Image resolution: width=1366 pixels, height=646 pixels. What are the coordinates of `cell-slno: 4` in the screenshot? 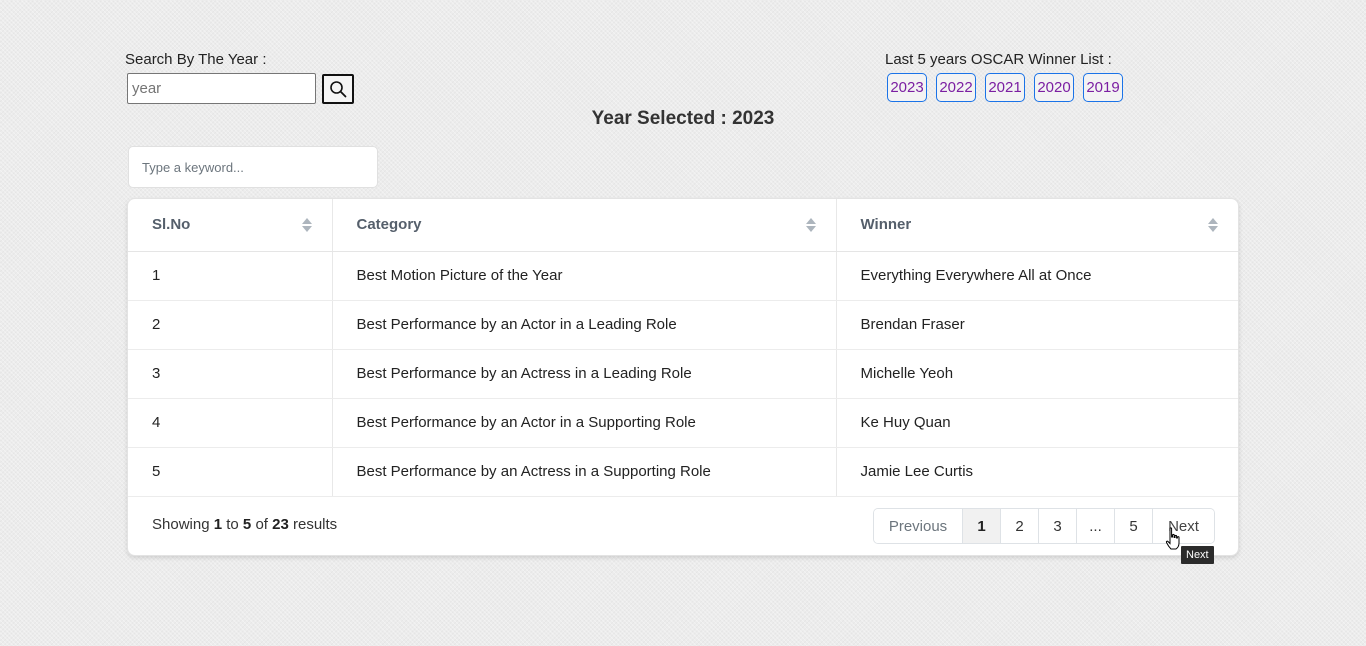 It's located at (230, 423).